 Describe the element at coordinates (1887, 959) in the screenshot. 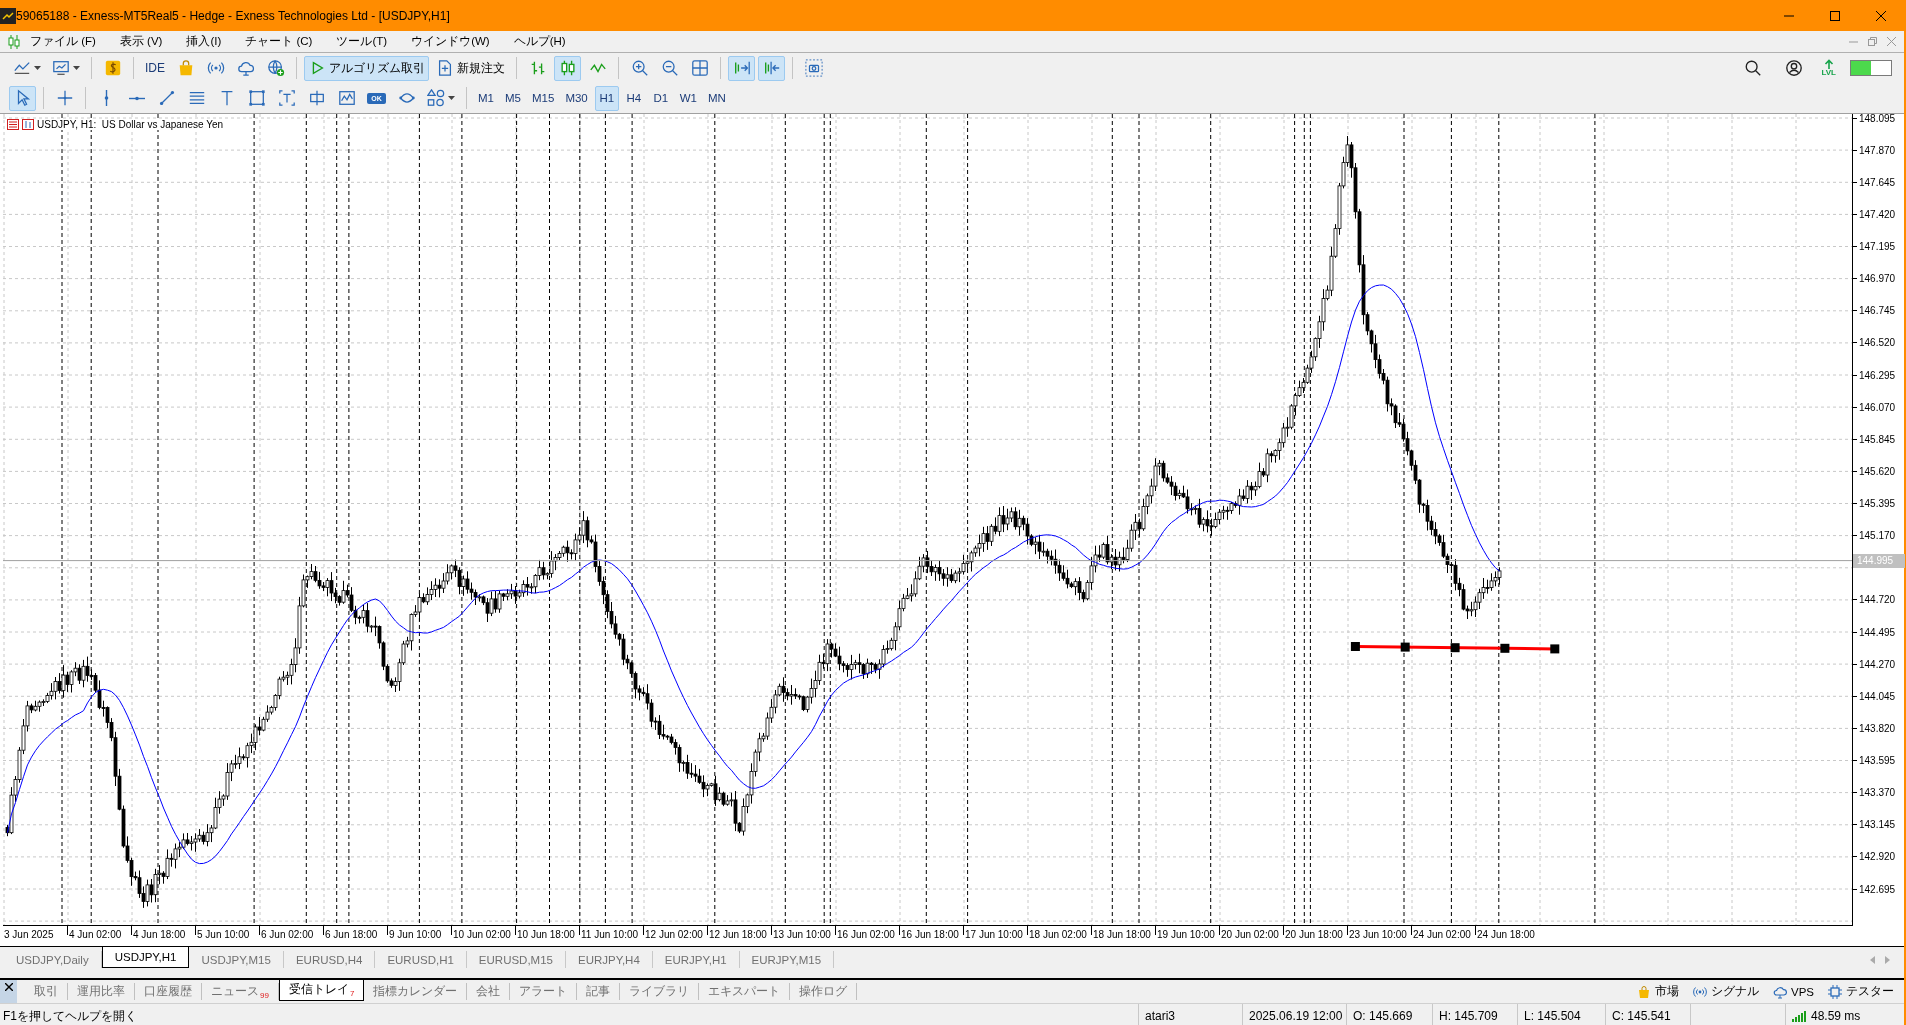

I see `right-arrow-icon` at that location.